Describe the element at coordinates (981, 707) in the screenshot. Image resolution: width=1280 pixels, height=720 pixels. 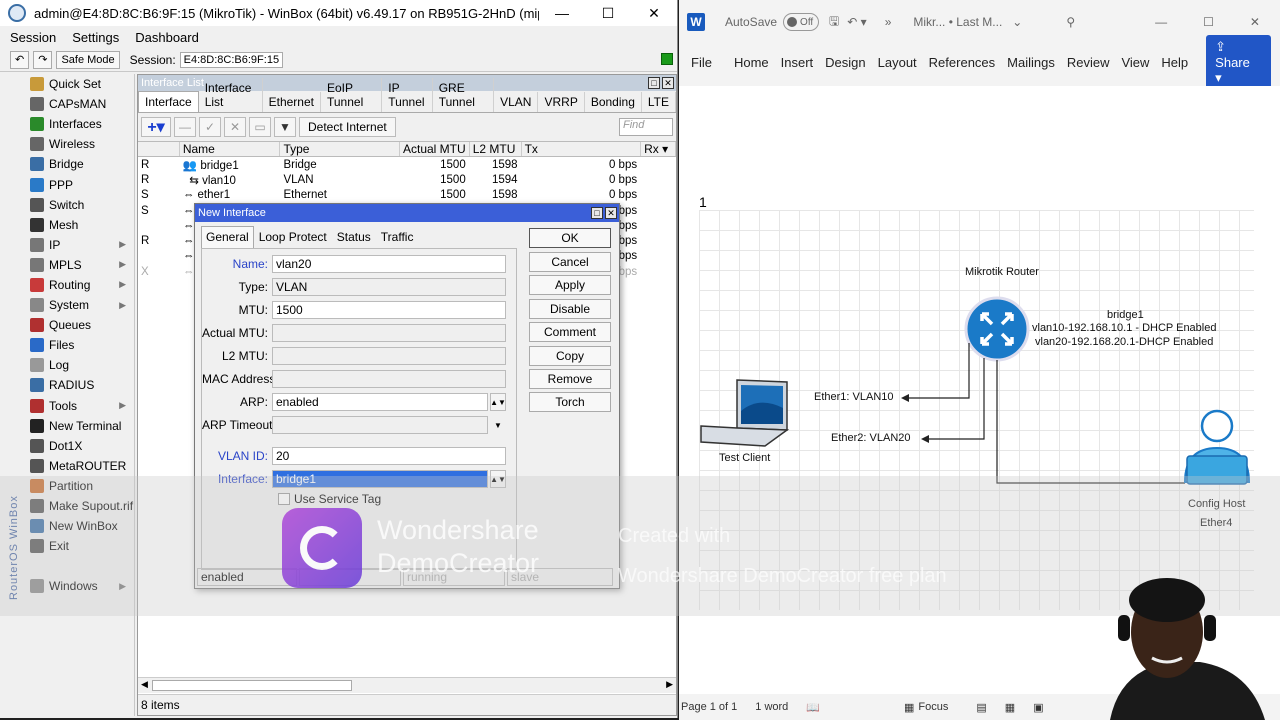
I see `read-mode-icon: ▤` at that location.